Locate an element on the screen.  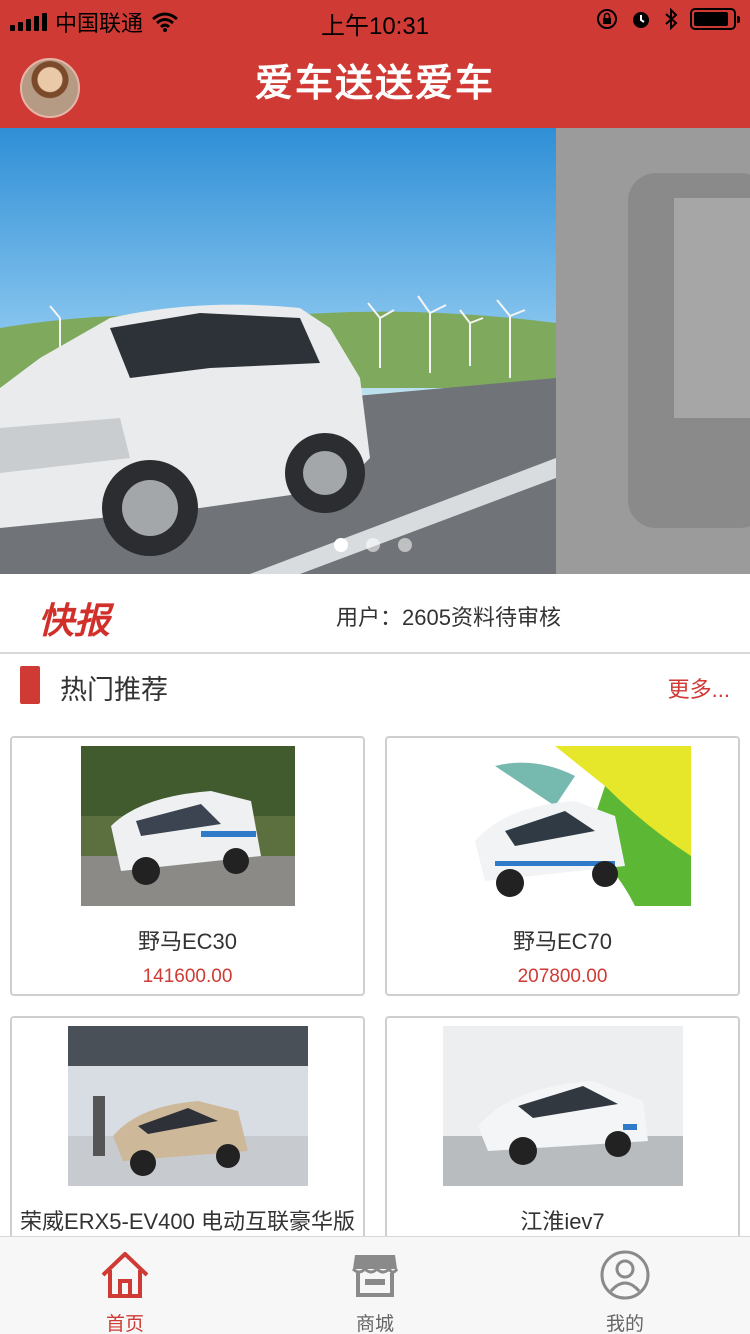
profile-icon is located at coordinates (625, 1275).